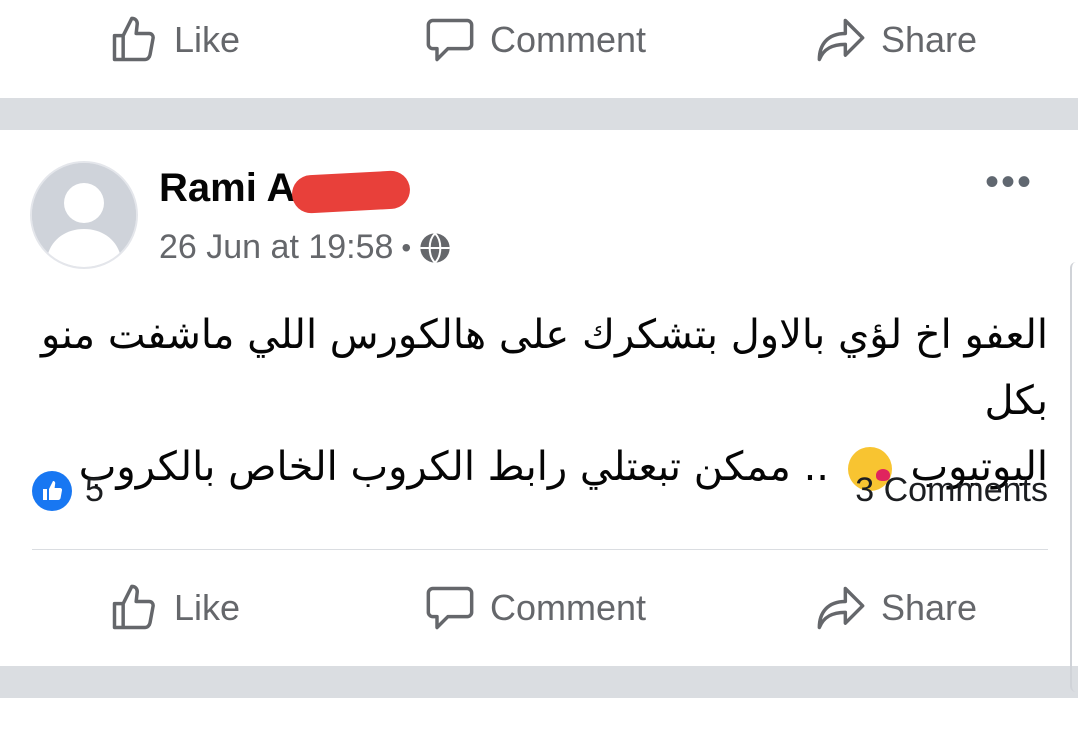 Image resolution: width=1078 pixels, height=729 pixels. I want to click on post-meta: 26 Jun at 19:58 •, so click(305, 247).